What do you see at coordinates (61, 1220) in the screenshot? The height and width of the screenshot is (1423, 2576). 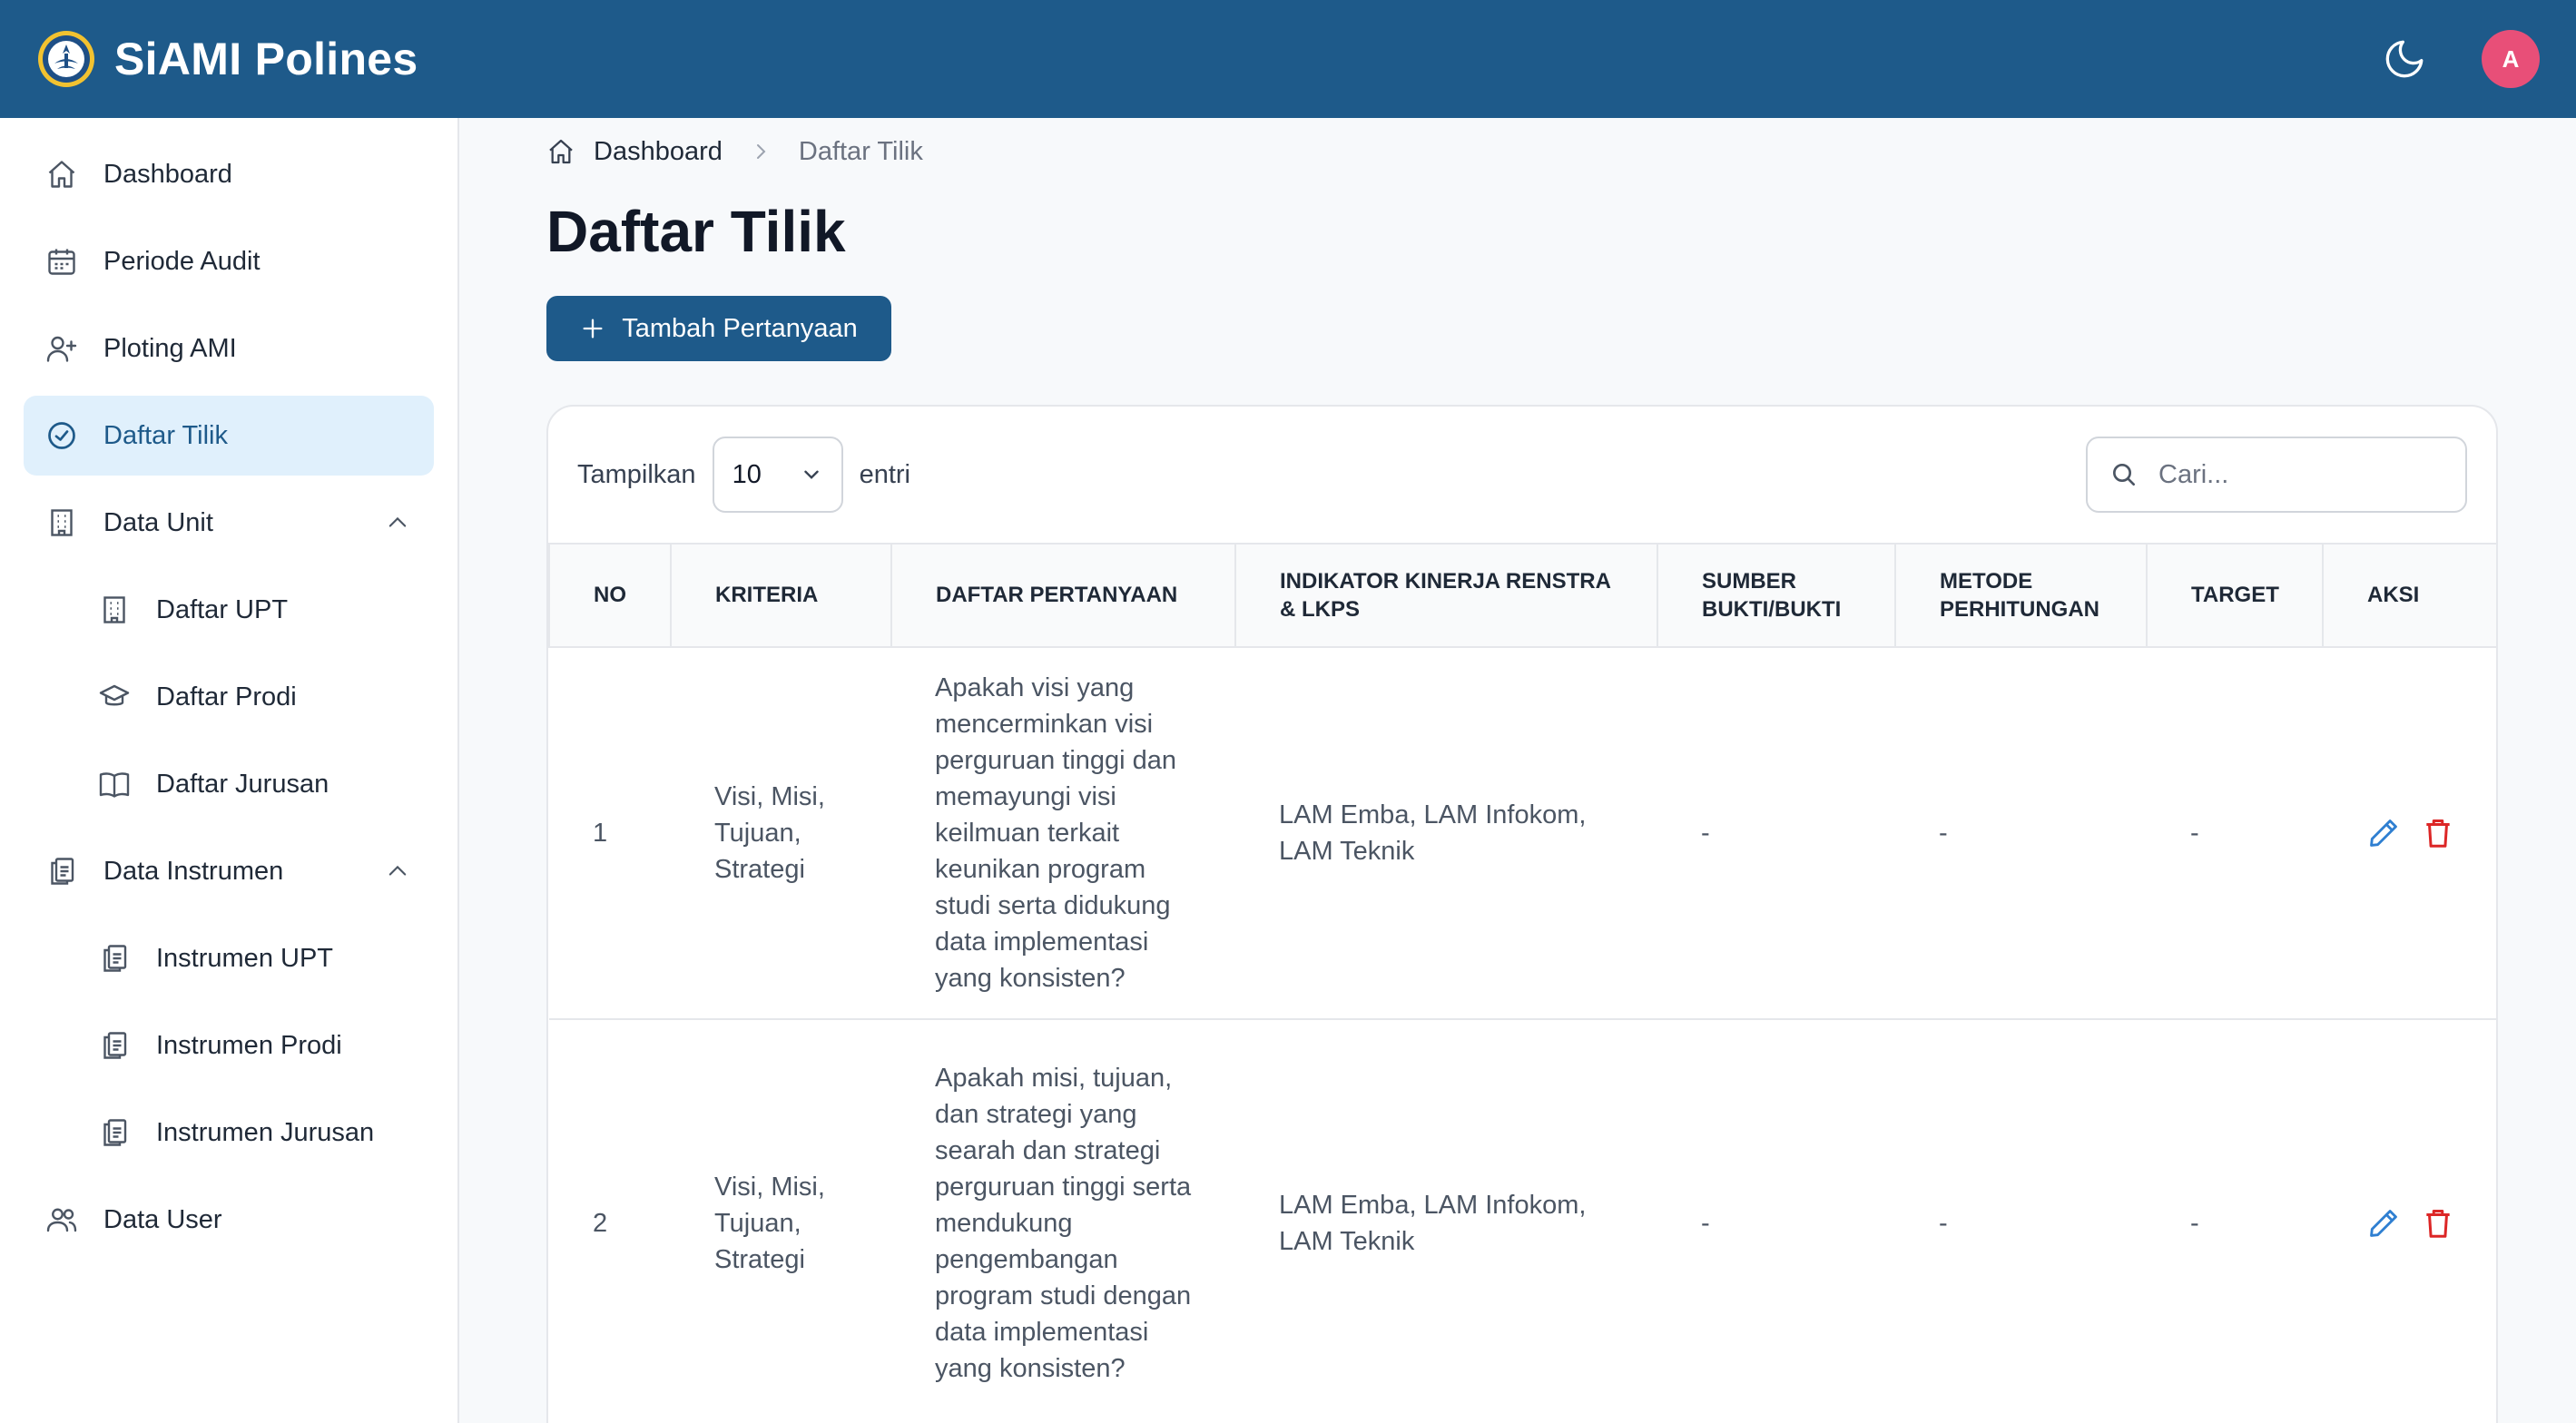 I see `users-icon` at bounding box center [61, 1220].